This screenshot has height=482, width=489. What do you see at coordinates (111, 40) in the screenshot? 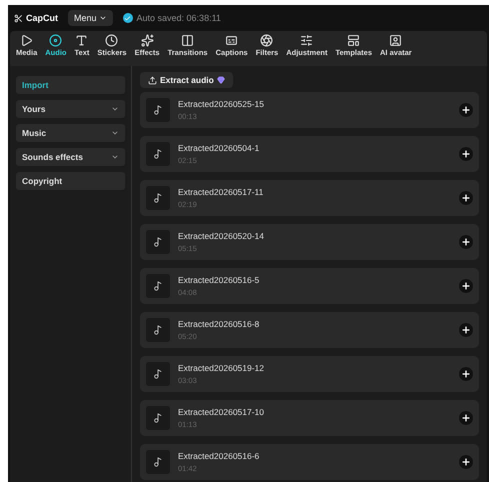
I see `clock-icon` at bounding box center [111, 40].